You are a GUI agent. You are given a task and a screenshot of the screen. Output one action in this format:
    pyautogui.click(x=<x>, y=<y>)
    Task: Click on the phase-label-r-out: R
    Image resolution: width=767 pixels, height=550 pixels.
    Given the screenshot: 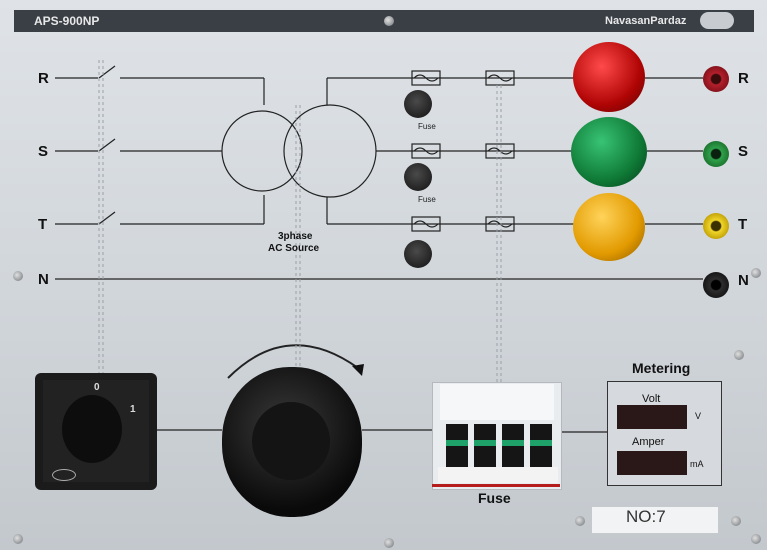 What is the action you would take?
    pyautogui.click(x=743, y=78)
    